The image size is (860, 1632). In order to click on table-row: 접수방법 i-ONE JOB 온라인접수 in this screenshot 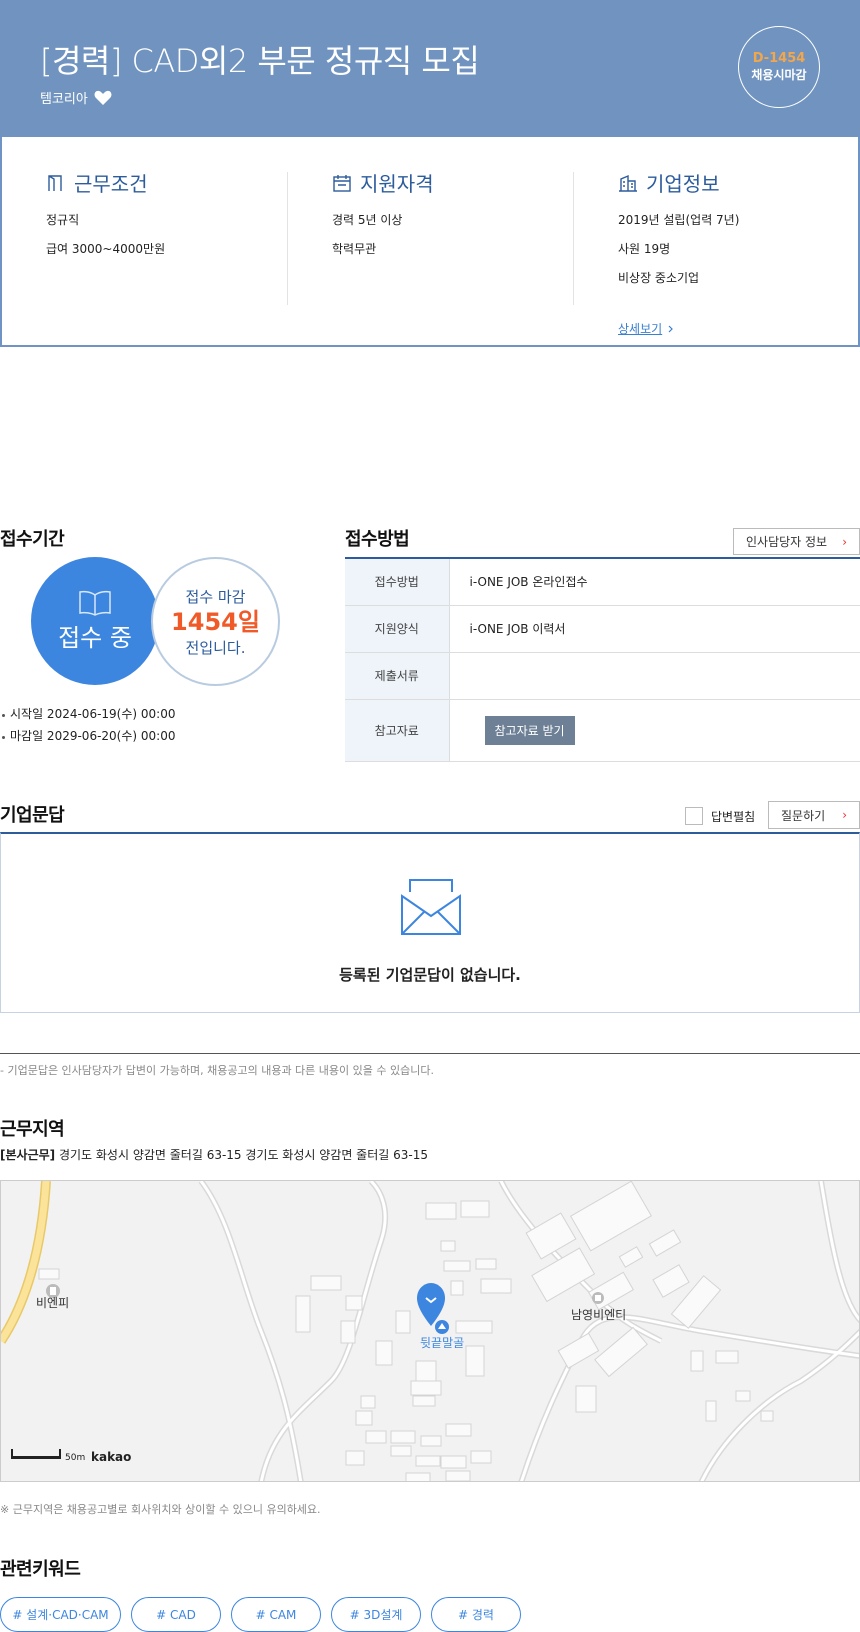, I will do `click(602, 582)`.